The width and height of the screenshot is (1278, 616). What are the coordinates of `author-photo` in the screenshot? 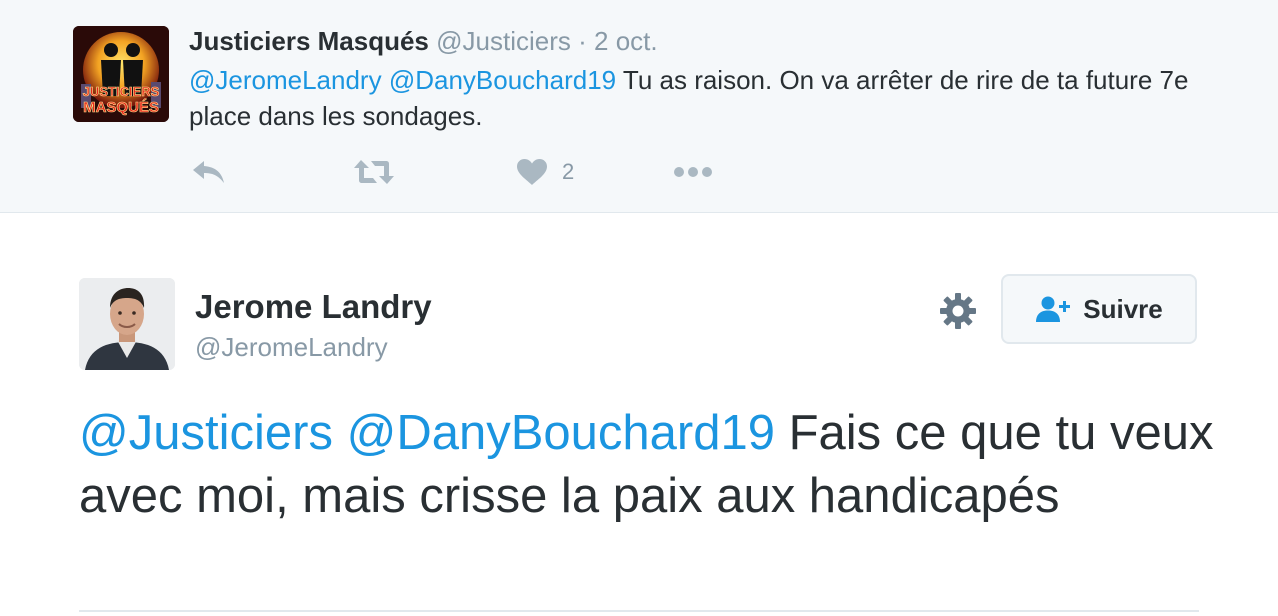 It's located at (127, 324).